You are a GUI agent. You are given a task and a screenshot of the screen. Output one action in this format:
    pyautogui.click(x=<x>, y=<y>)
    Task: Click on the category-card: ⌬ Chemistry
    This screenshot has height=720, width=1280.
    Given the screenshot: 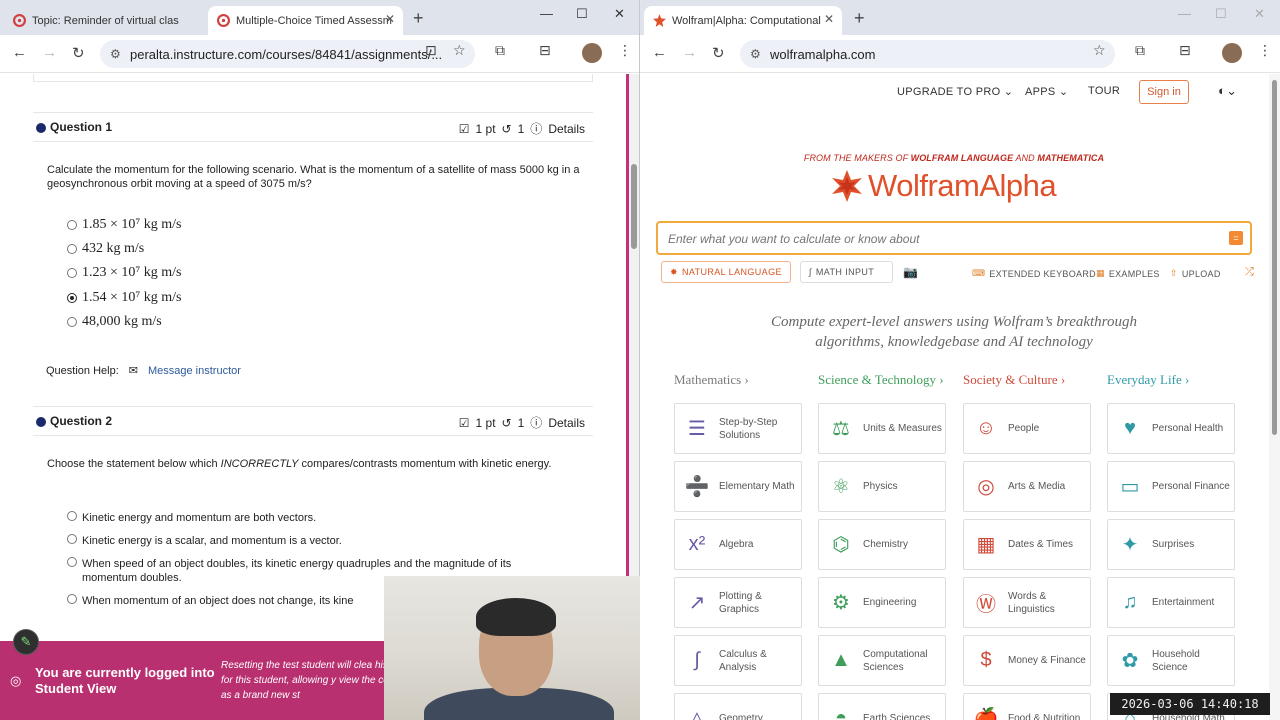 What is the action you would take?
    pyautogui.click(x=882, y=544)
    